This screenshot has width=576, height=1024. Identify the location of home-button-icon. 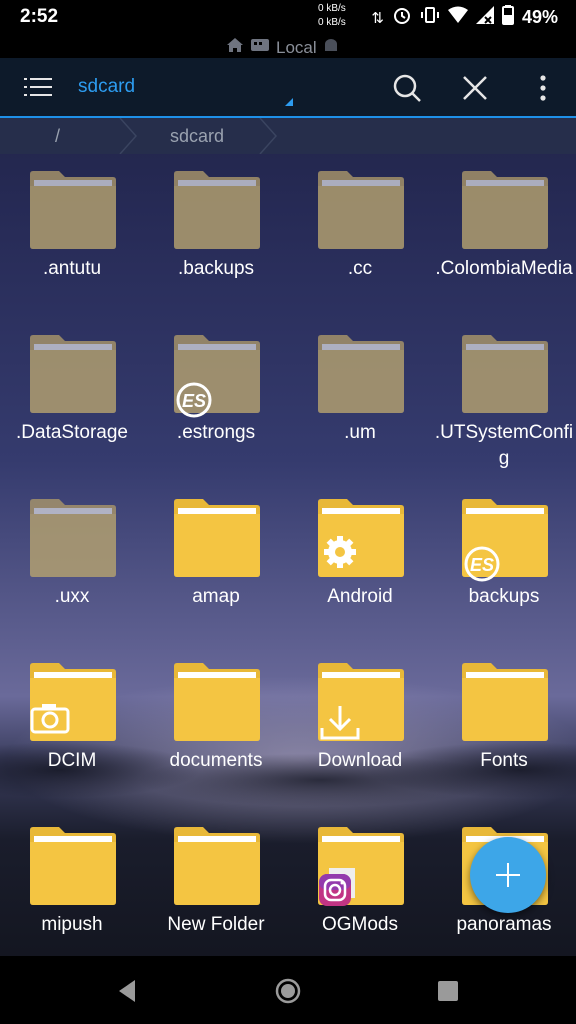
(288, 991).